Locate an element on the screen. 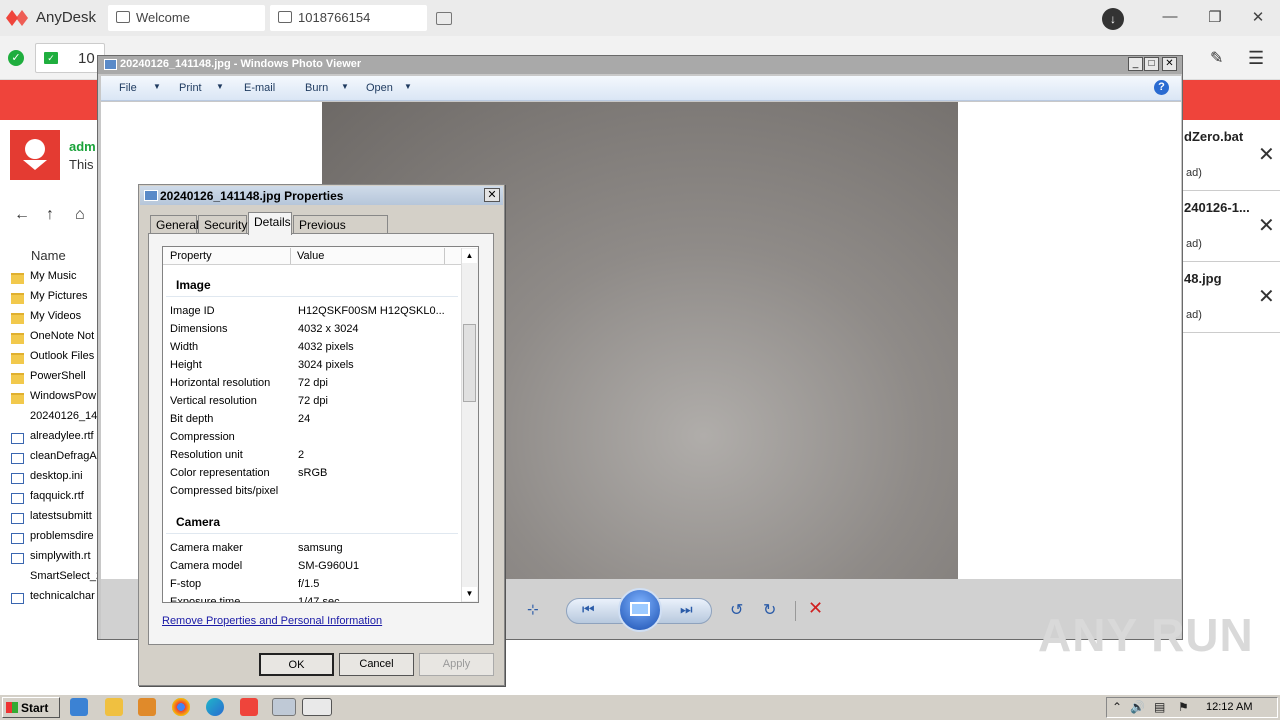 This screenshot has height=720, width=1280. delete-icon: ✕ is located at coordinates (815, 608).